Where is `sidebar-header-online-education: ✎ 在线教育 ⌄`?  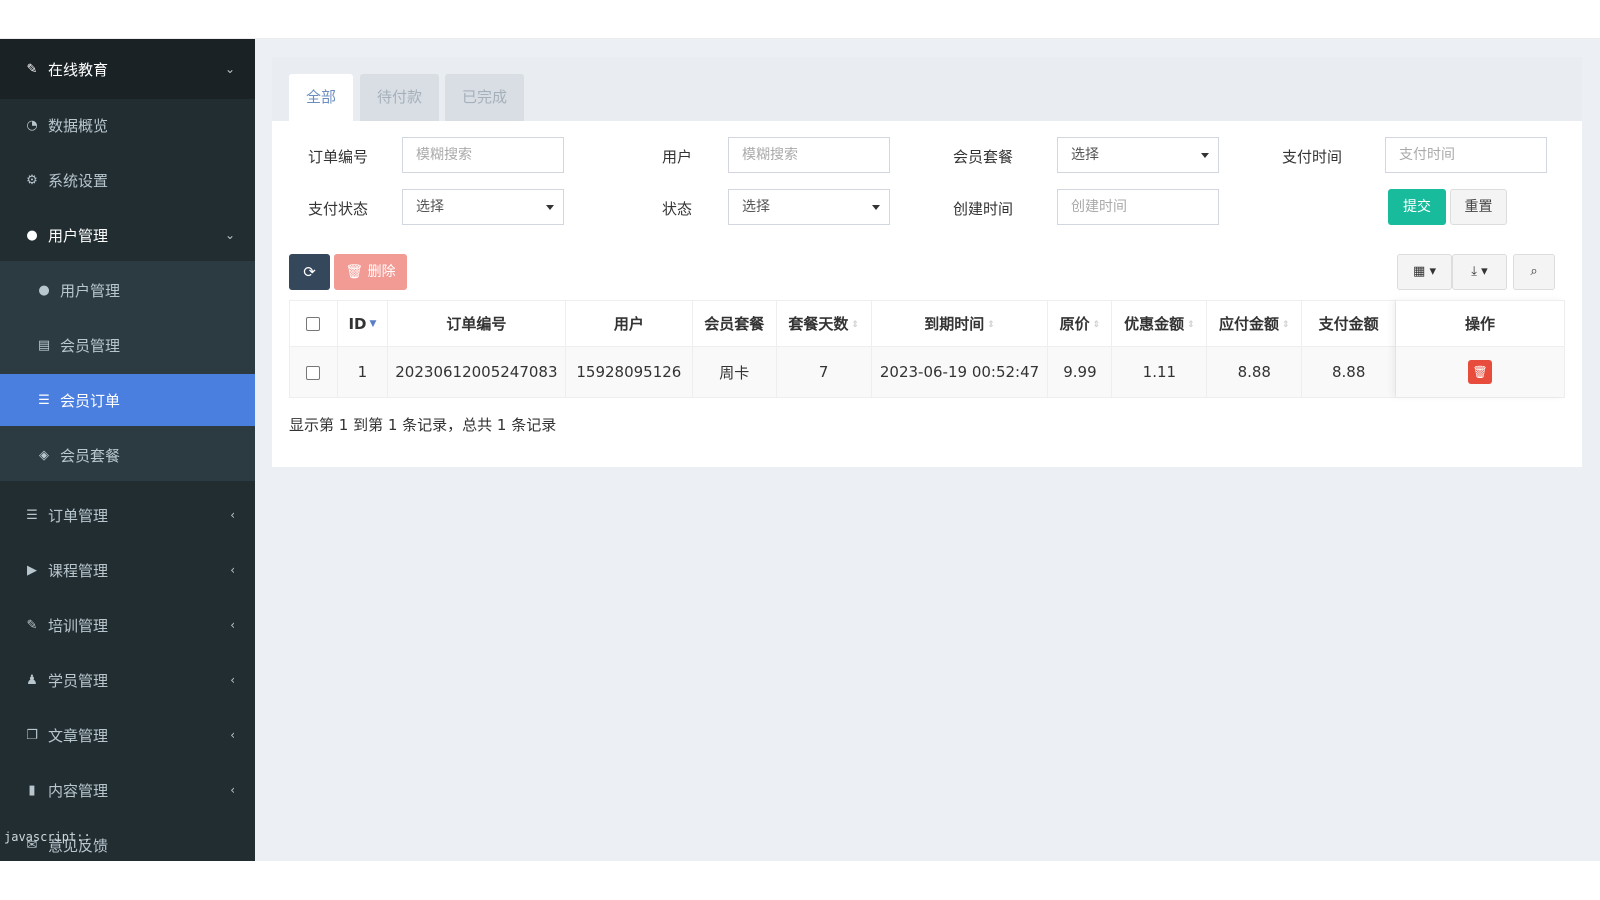
sidebar-header-online-education: ✎ 在线教育 ⌄ is located at coordinates (127, 69).